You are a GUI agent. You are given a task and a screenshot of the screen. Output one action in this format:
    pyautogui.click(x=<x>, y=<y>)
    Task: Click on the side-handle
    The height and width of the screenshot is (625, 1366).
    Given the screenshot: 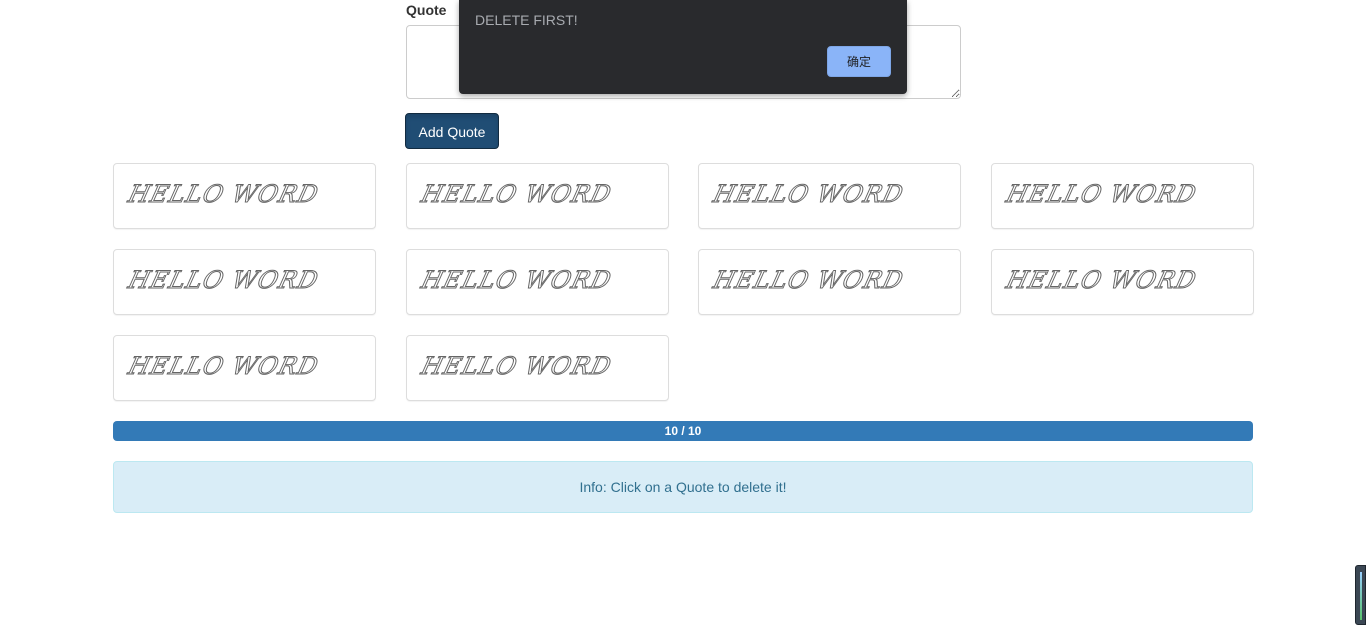 What is the action you would take?
    pyautogui.click(x=1360, y=595)
    